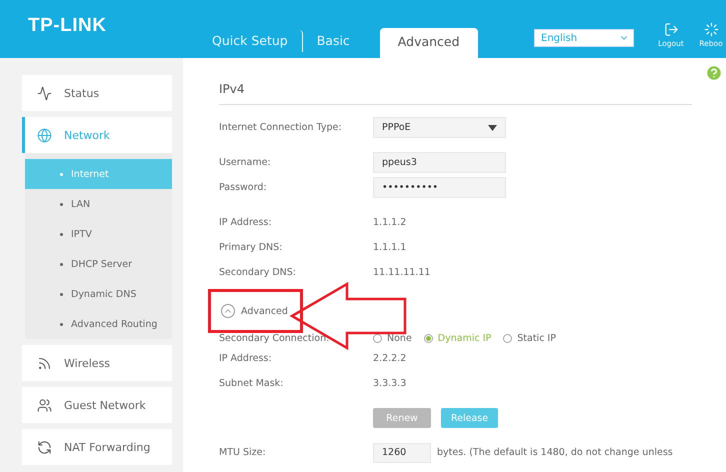 This screenshot has height=472, width=726. I want to click on connection-type-select: PPPoE, so click(439, 127).